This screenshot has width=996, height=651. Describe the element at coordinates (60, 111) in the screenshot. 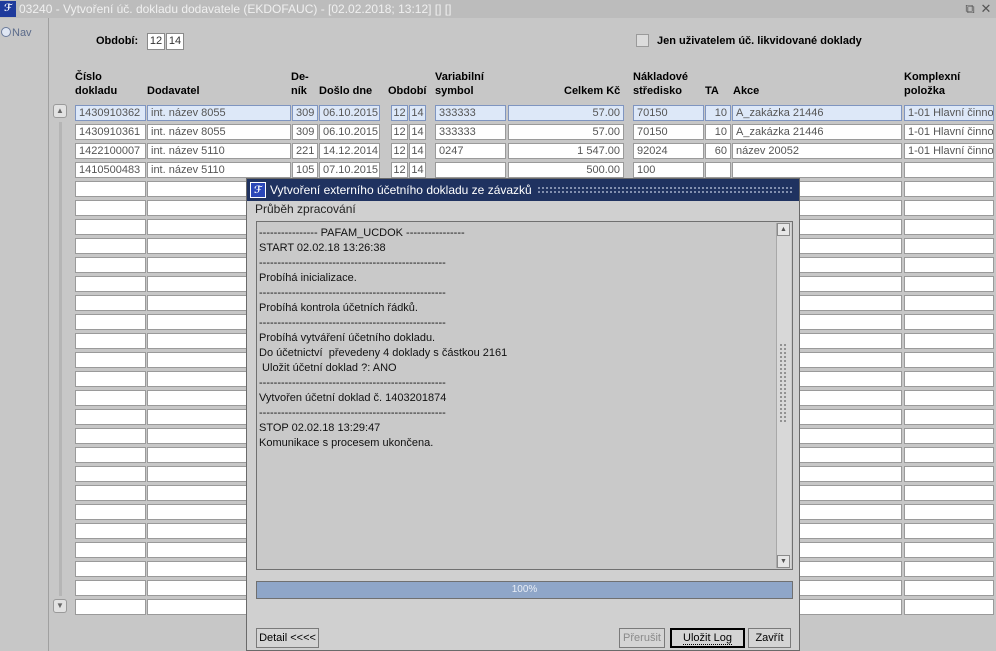

I see `table-scroll-up-icon: ▲` at that location.